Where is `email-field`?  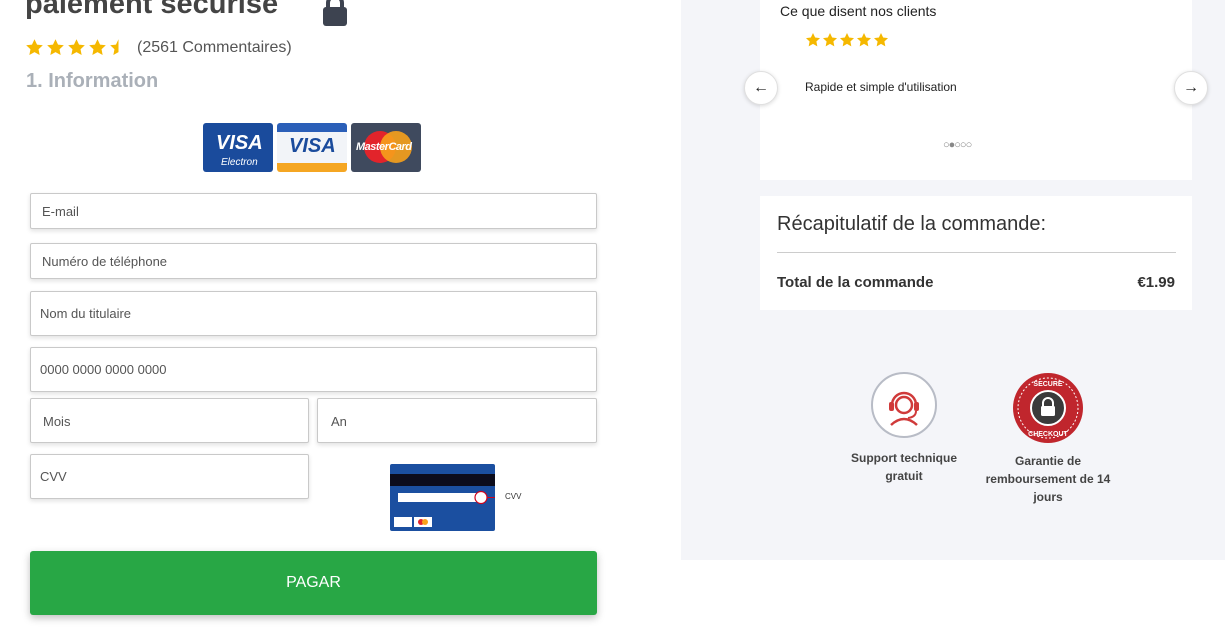 email-field is located at coordinates (313, 211).